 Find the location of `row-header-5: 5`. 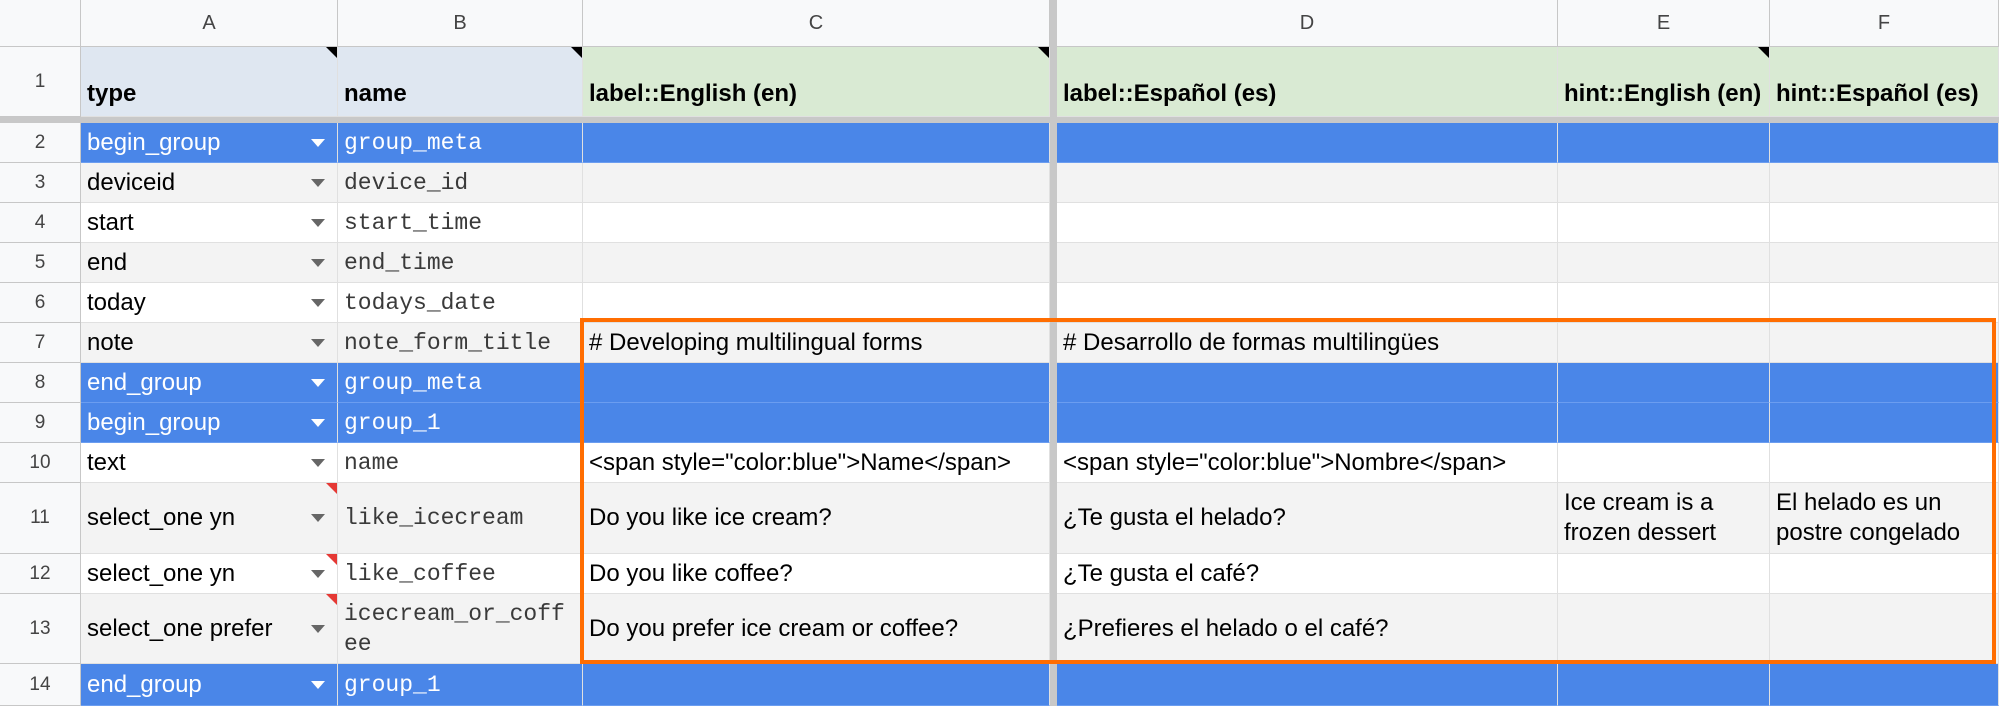

row-header-5: 5 is located at coordinates (40, 263).